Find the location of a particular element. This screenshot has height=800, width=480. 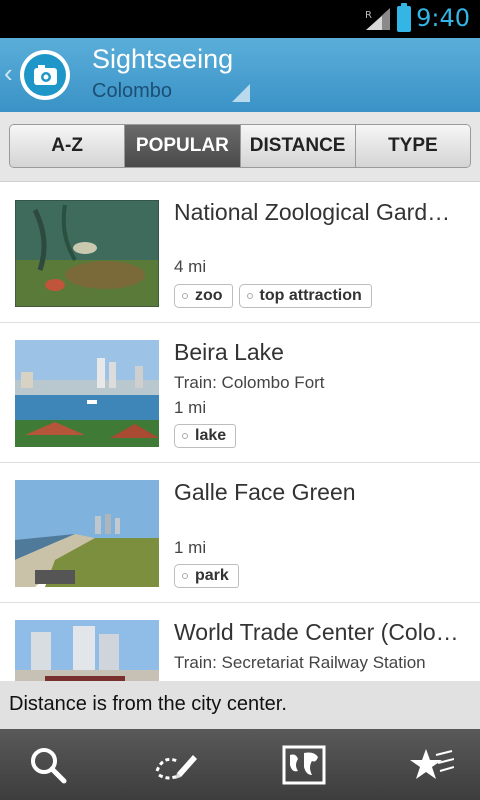

camera-icon is located at coordinates (45, 75).